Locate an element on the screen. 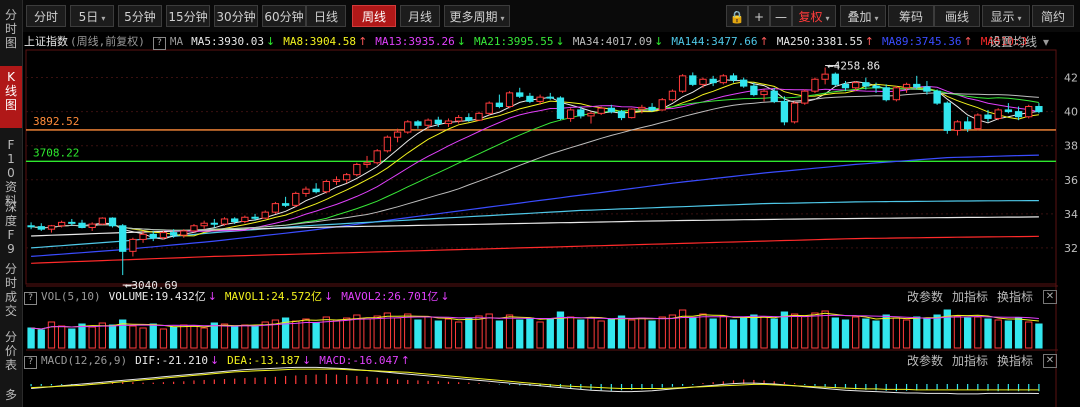  macd-close-icon: ✕ is located at coordinates (1050, 361).